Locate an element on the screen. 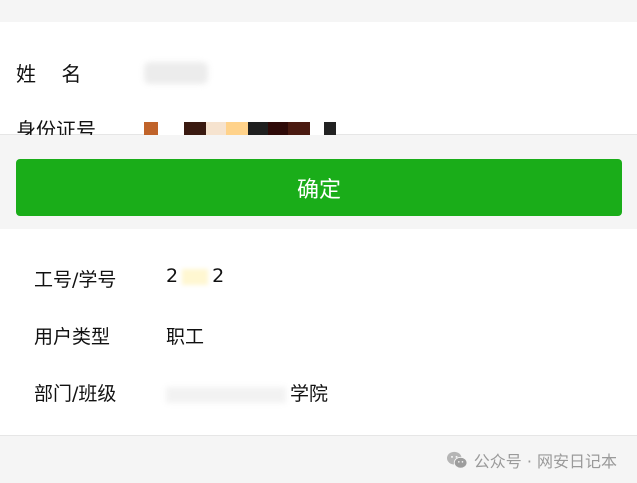  watermark-text: 公众号 · 网安日记本 is located at coordinates (545, 461).